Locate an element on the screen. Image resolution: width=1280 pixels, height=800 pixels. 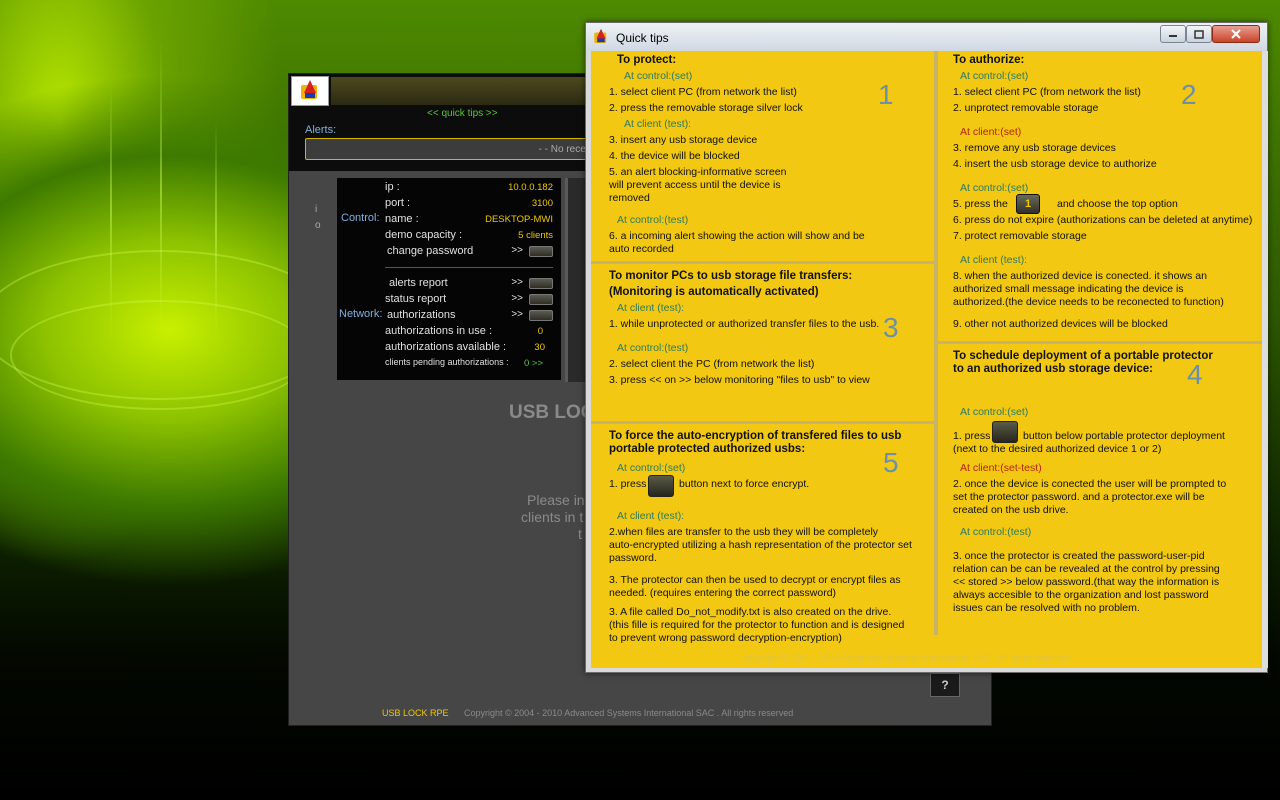
close-button is located at coordinates (1236, 34).